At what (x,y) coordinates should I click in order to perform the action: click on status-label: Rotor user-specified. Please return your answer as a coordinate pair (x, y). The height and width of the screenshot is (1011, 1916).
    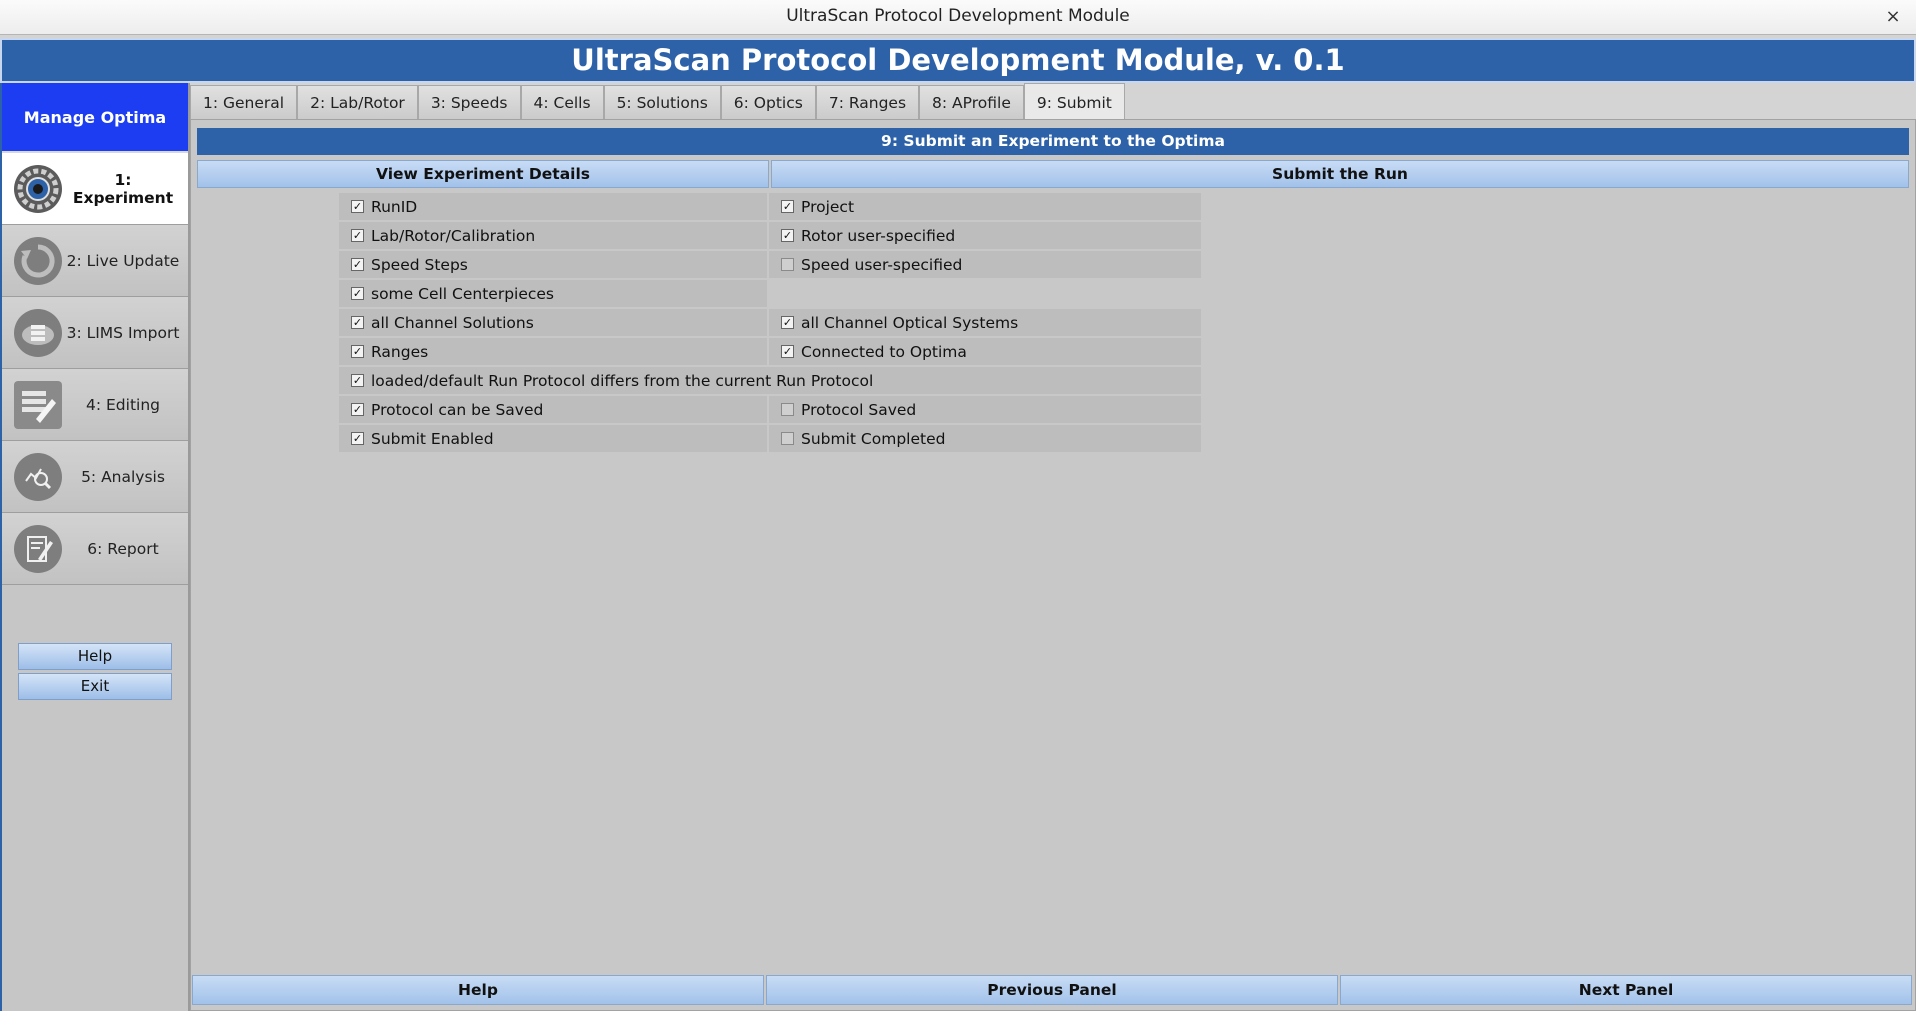
    Looking at the image, I should click on (878, 235).